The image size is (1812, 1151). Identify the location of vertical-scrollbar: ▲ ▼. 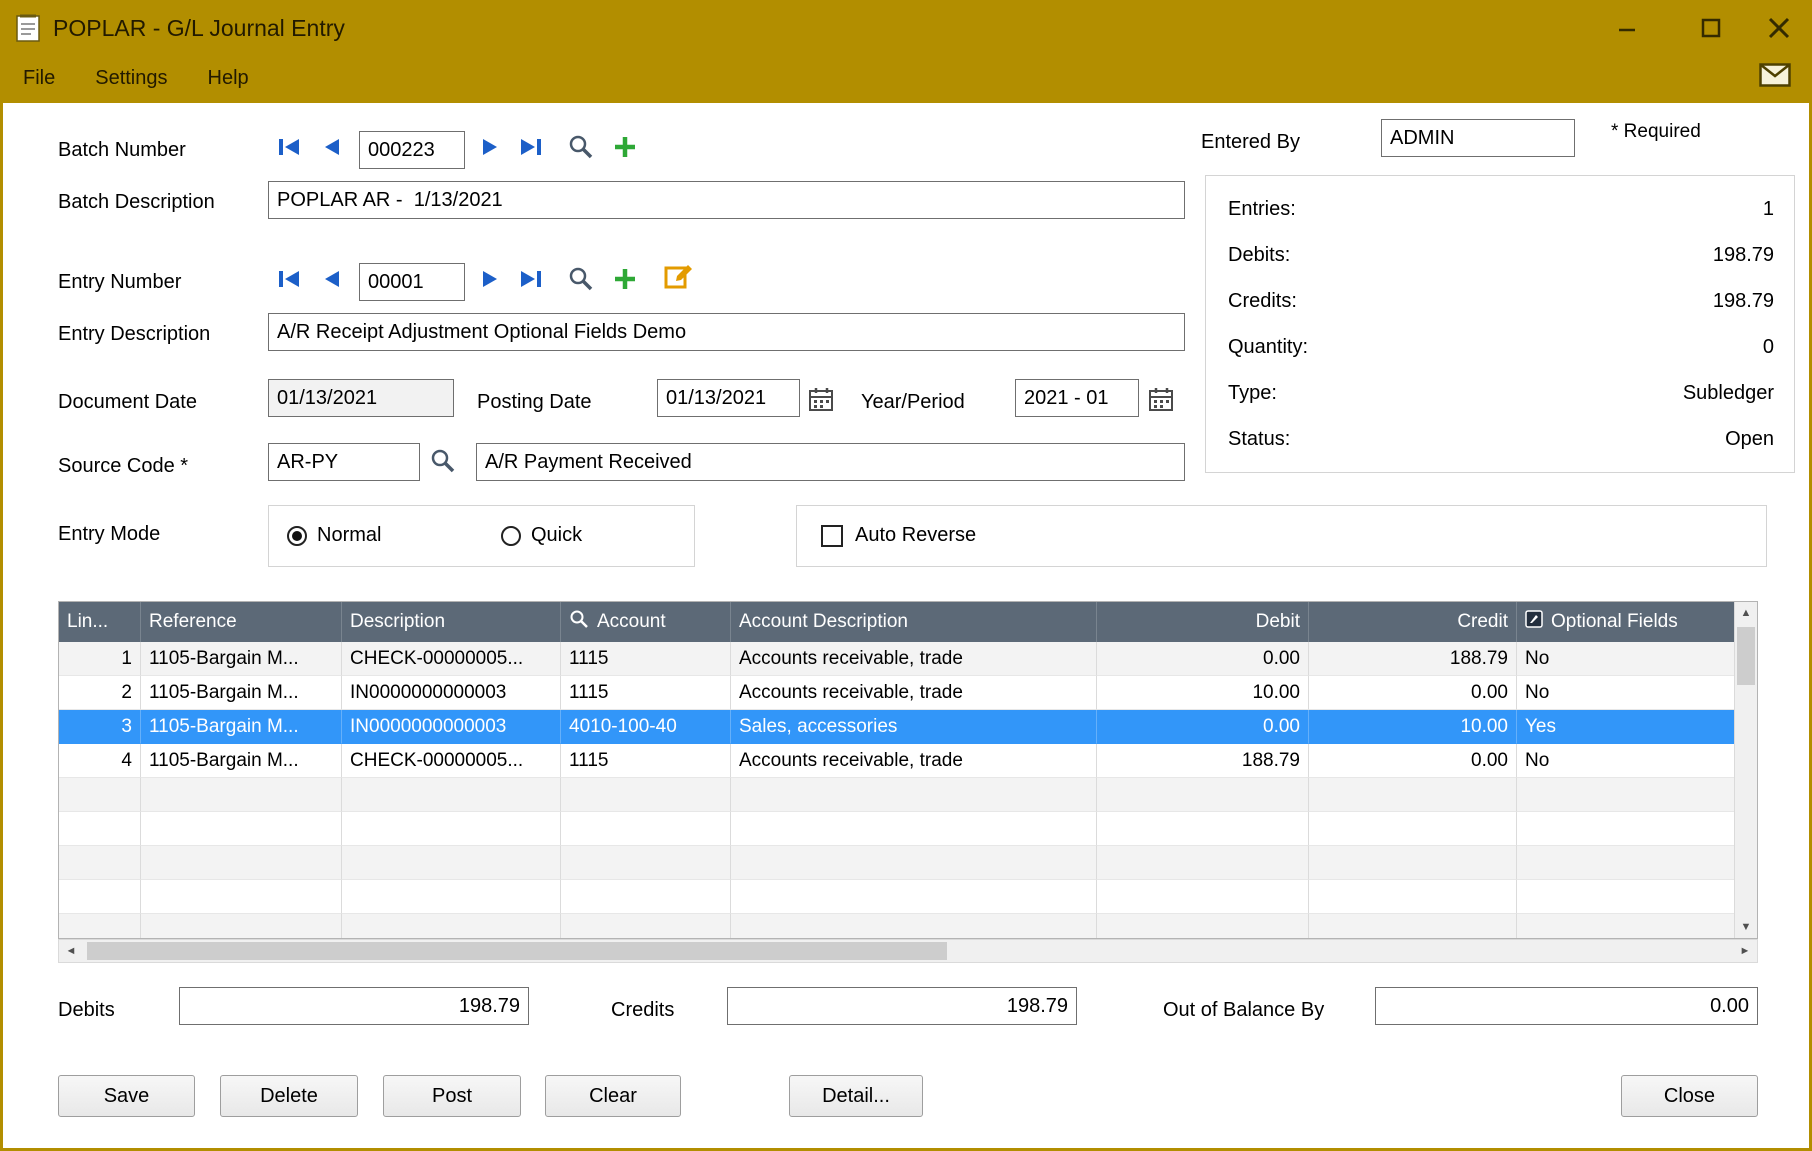
(1745, 770).